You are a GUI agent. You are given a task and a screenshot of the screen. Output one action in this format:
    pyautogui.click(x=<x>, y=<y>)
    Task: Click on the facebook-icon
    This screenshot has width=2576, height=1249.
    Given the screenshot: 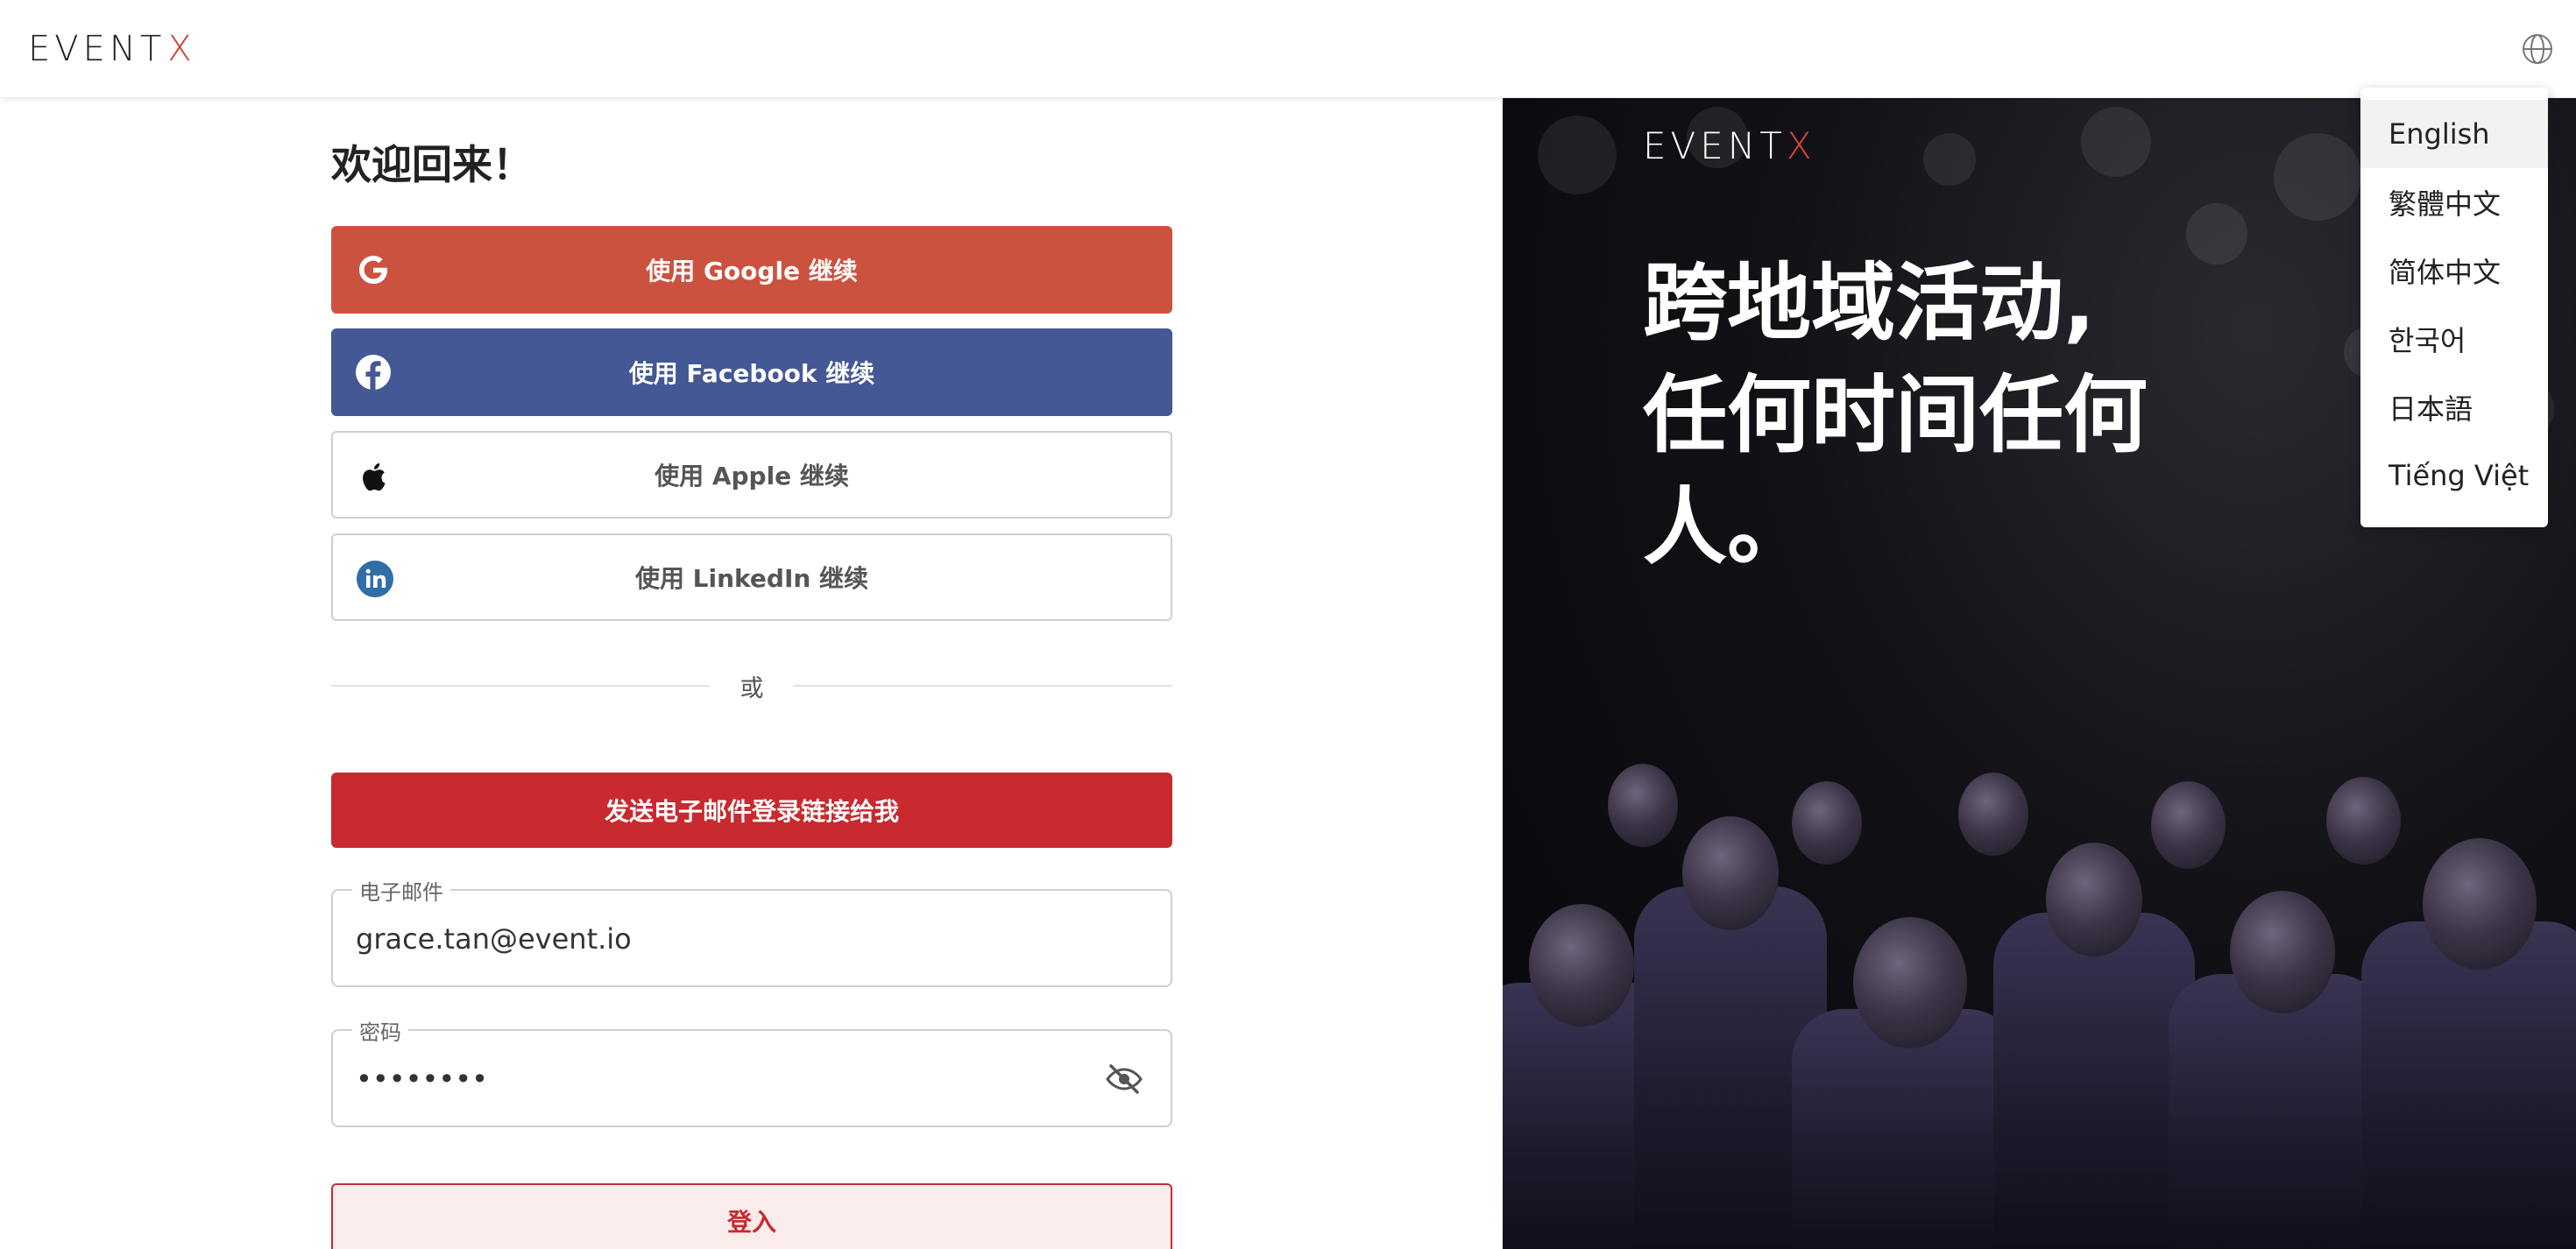 What is the action you would take?
    pyautogui.click(x=373, y=372)
    